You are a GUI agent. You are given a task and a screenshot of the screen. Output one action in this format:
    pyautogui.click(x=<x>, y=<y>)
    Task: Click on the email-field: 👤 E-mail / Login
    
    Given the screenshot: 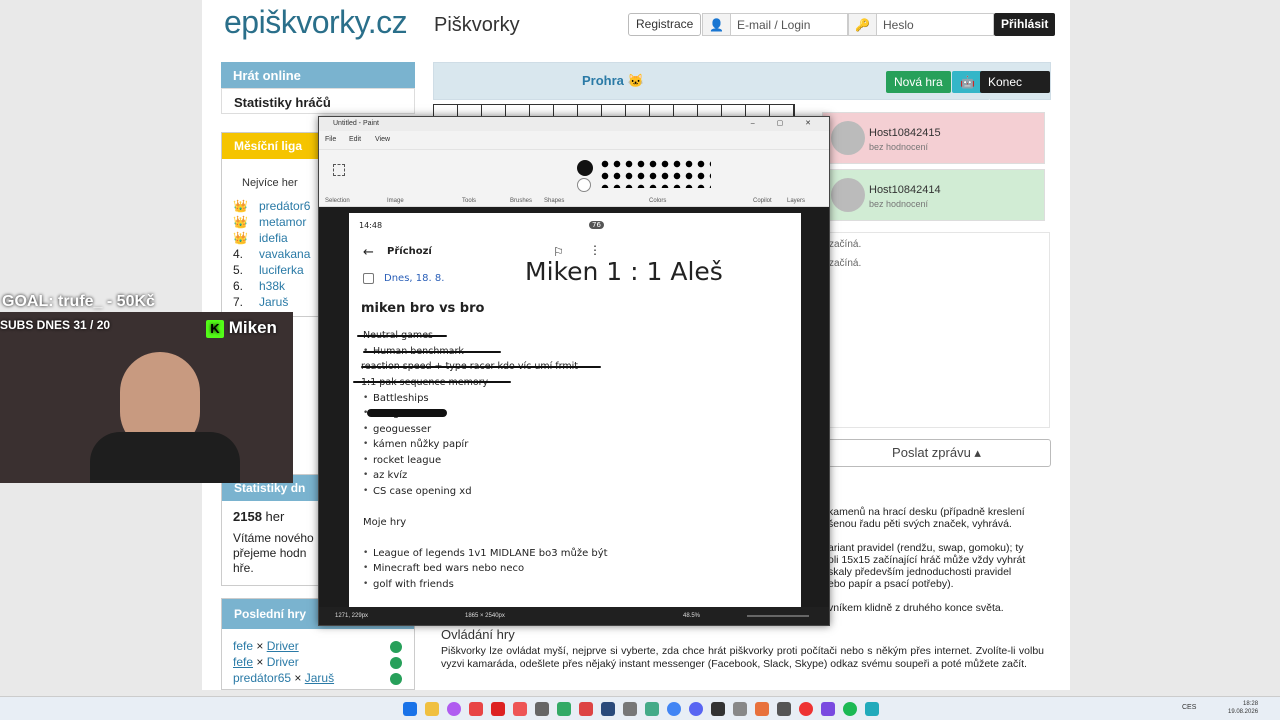 What is the action you would take?
    pyautogui.click(x=775, y=24)
    